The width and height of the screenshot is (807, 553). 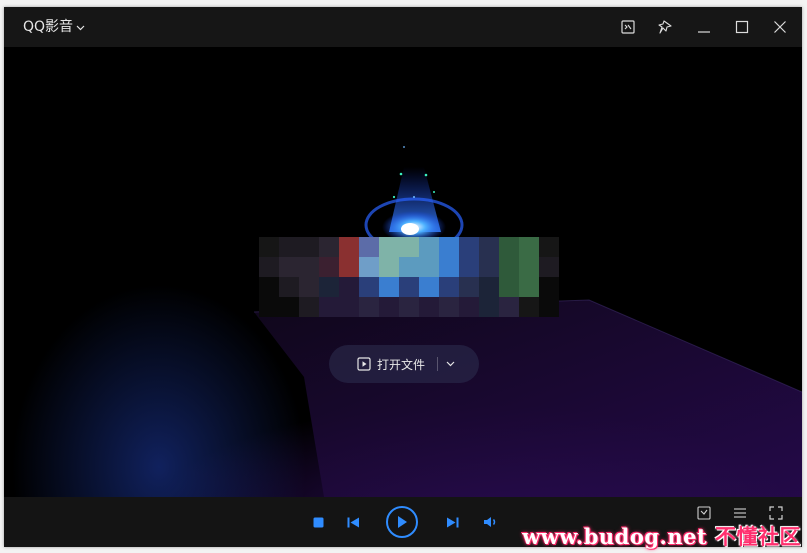 What do you see at coordinates (758, 536) in the screenshot?
I see `watermark-chinese: 不懂社区` at bounding box center [758, 536].